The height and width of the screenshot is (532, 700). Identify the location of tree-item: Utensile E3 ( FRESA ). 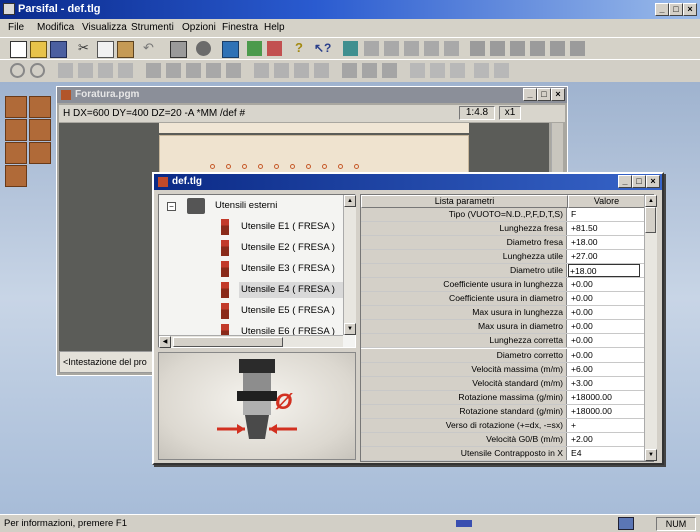
(254, 269).